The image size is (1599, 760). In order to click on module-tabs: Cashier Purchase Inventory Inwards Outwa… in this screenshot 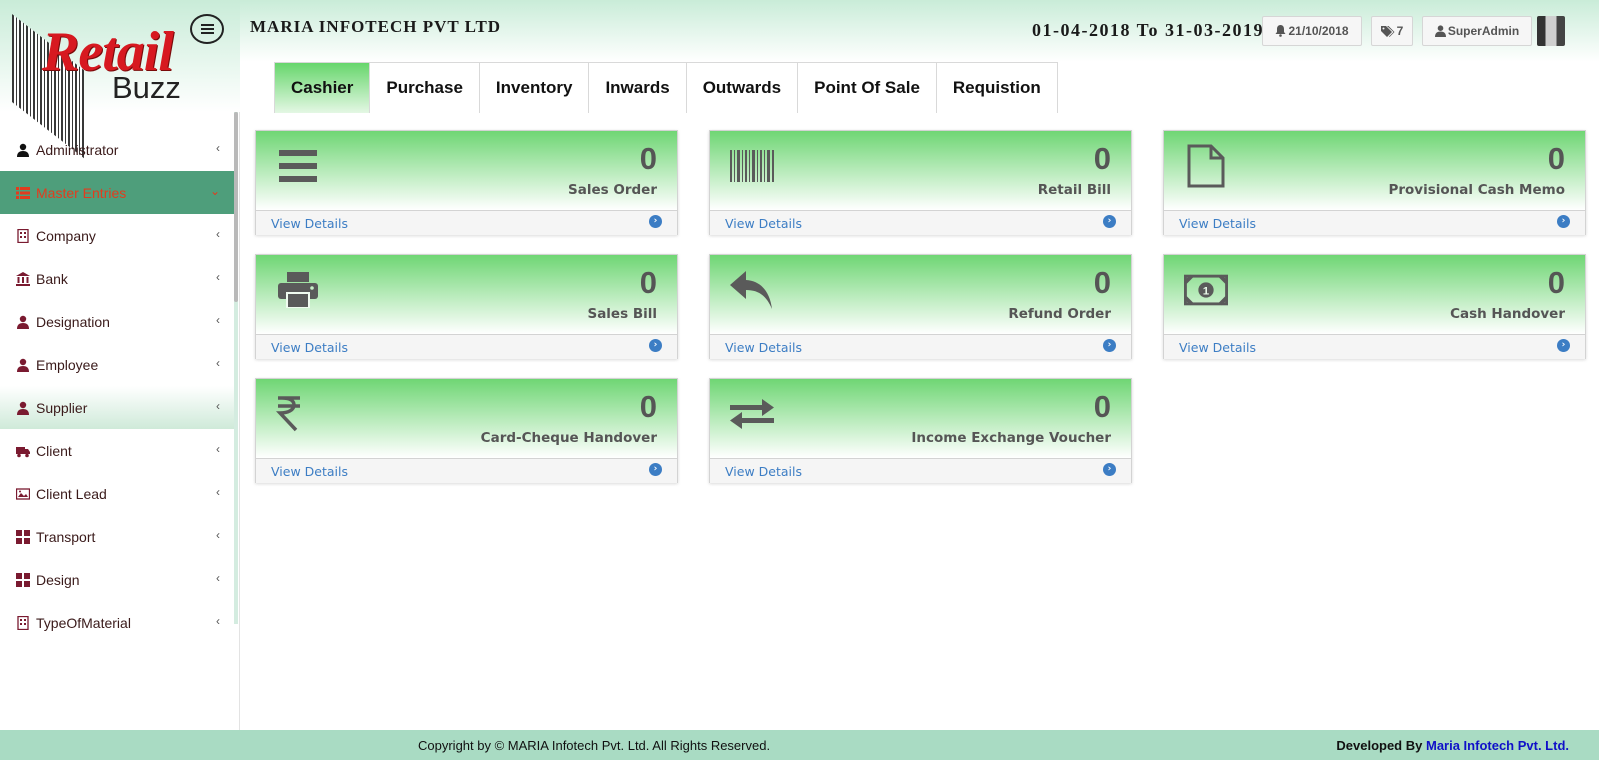, I will do `click(666, 87)`.